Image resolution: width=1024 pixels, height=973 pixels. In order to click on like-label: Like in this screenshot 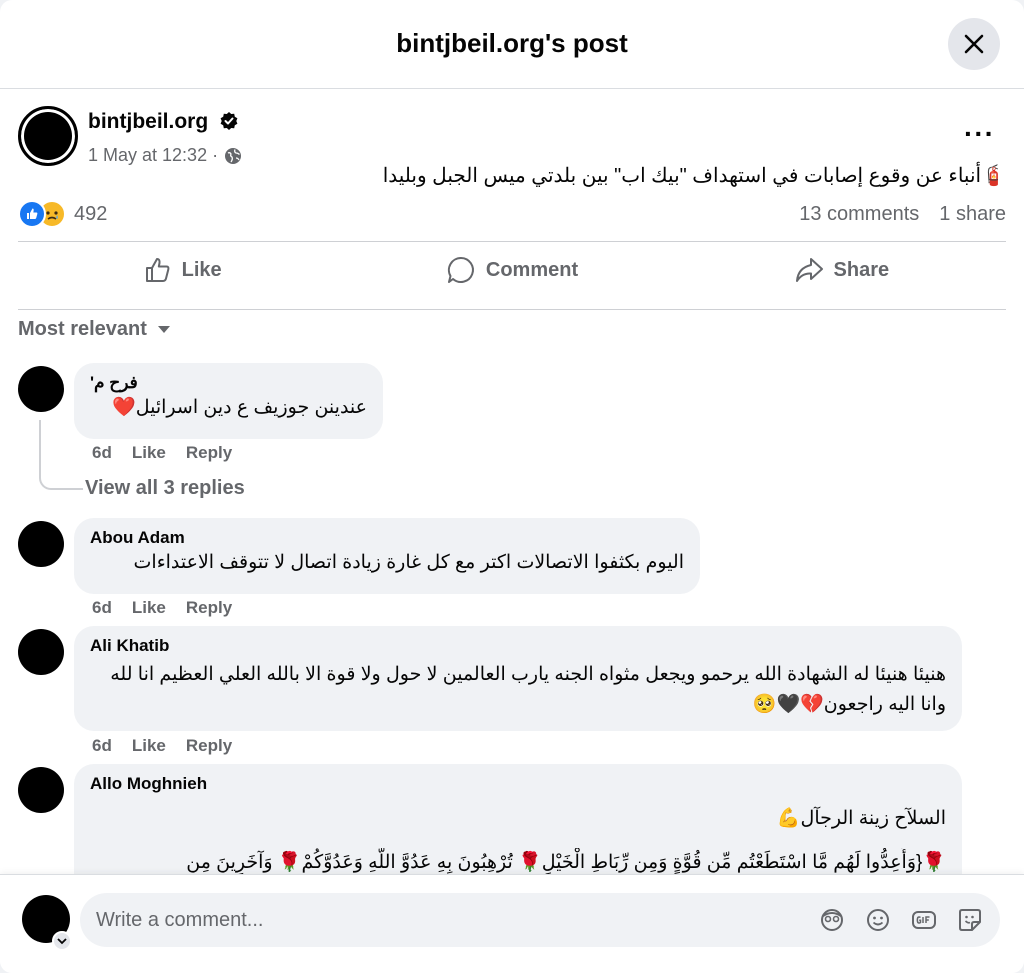, I will do `click(201, 269)`.